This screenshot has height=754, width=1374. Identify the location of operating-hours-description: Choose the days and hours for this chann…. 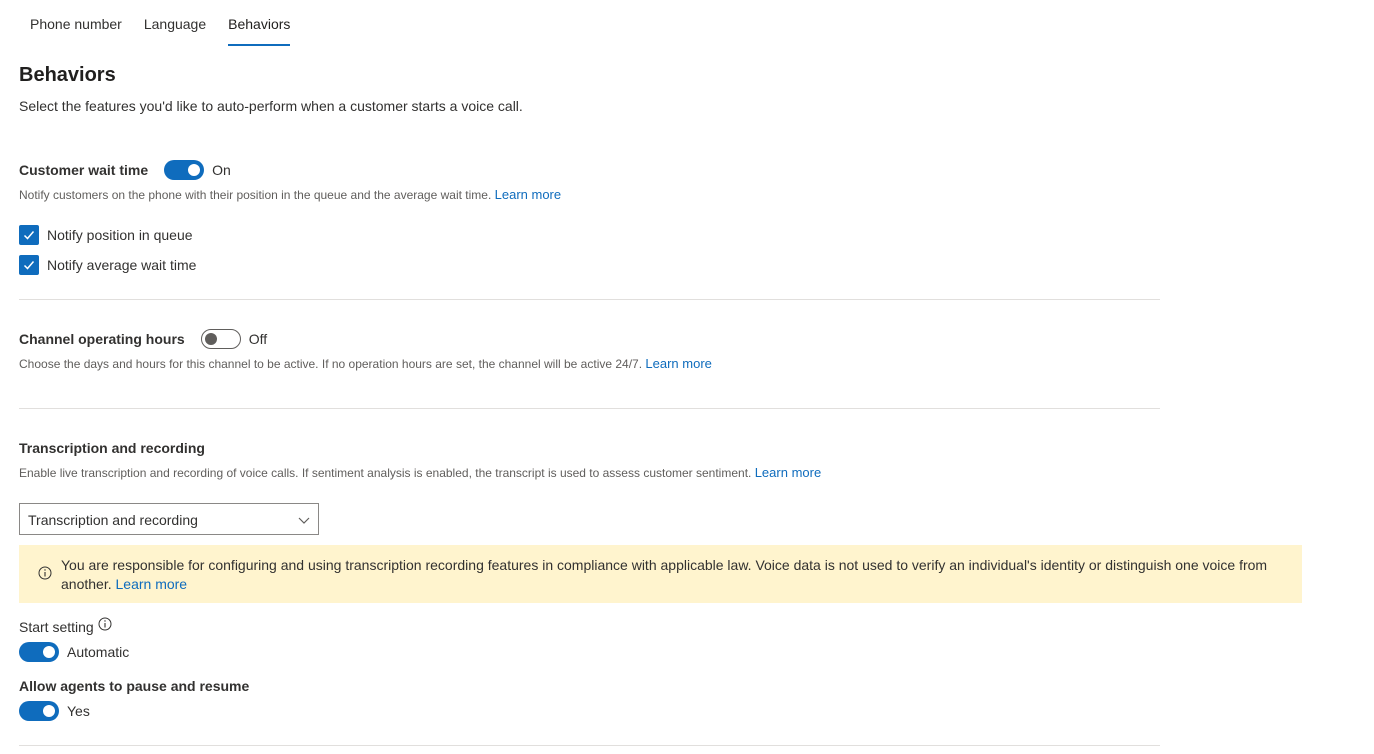
(365, 363).